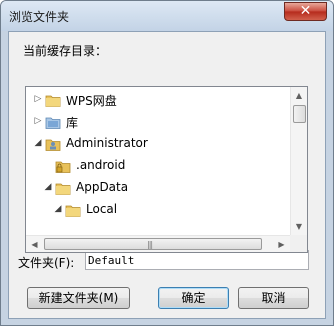  I want to click on tree-item-android: .android, so click(158, 166).